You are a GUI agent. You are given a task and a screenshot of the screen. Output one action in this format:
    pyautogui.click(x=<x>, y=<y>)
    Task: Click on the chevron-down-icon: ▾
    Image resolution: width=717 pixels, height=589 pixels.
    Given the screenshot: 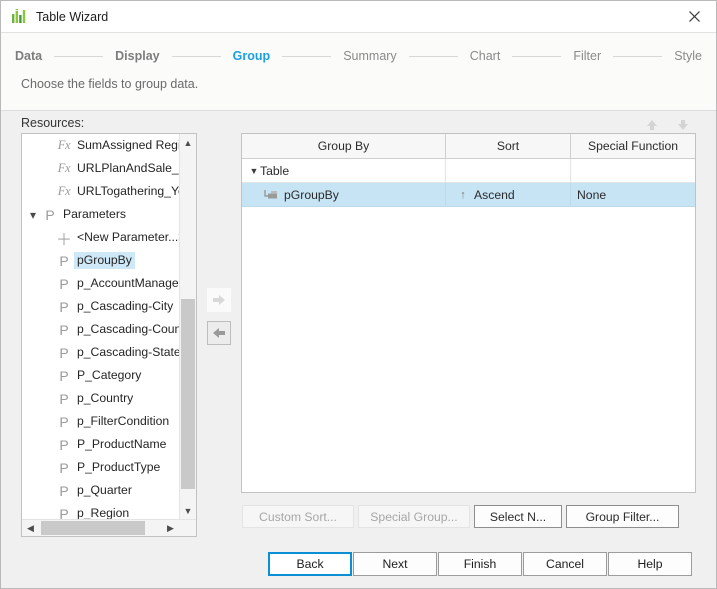 What is the action you would take?
    pyautogui.click(x=33, y=215)
    